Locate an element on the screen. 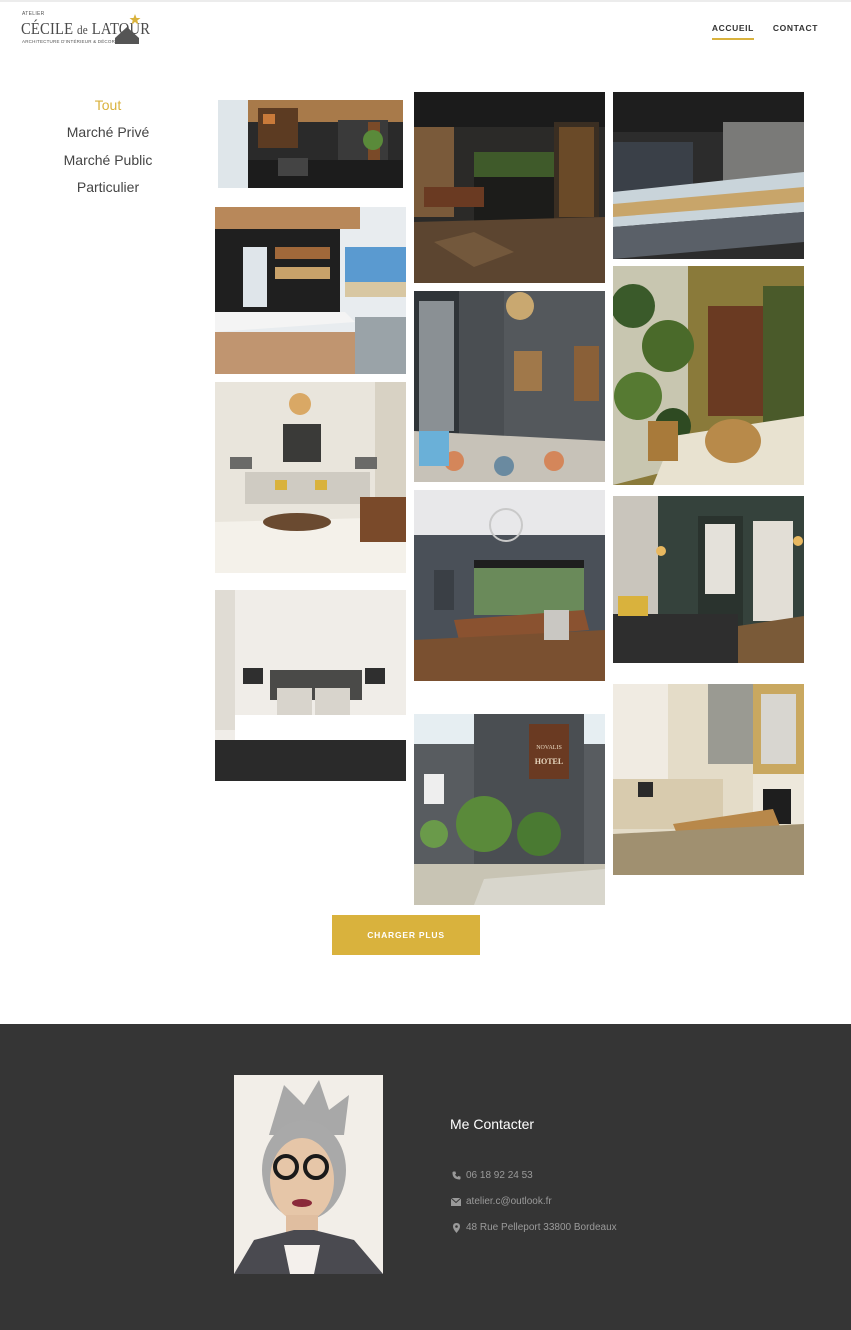 This screenshot has width=851, height=1330. main-nav: ACCUEIL CONTACT is located at coordinates (764, 31).